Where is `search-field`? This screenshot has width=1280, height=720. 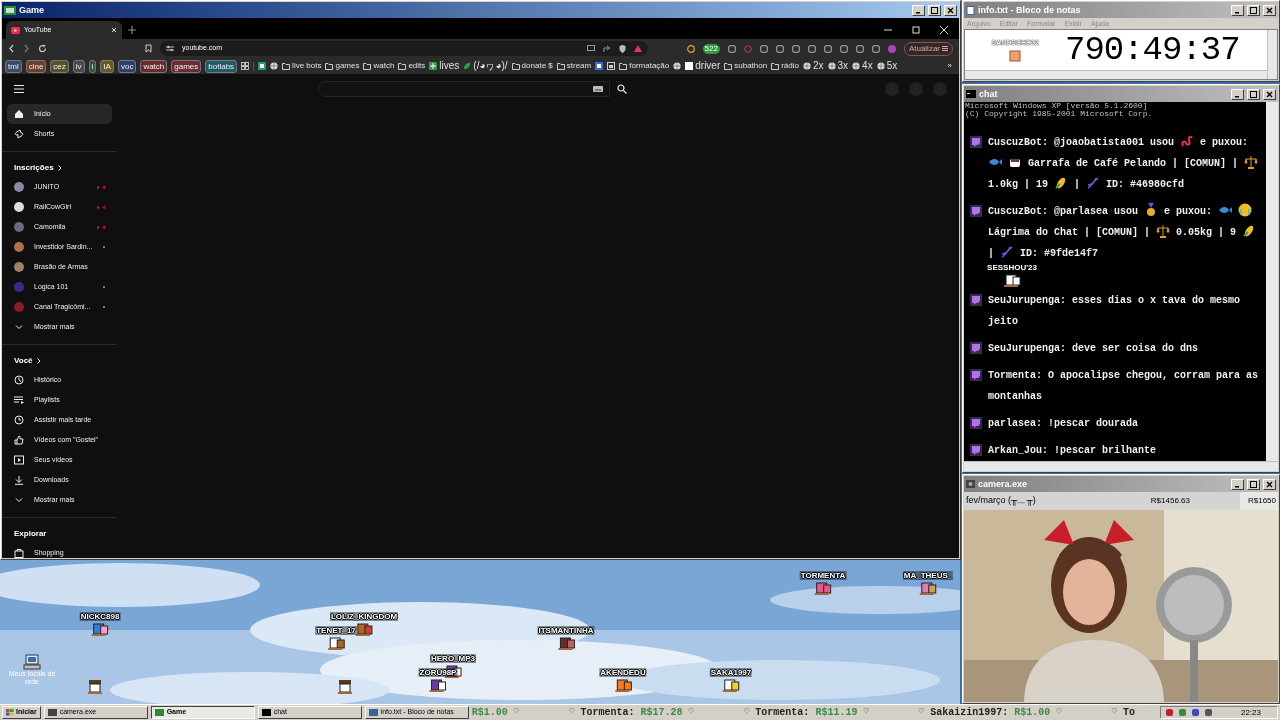 search-field is located at coordinates (464, 89).